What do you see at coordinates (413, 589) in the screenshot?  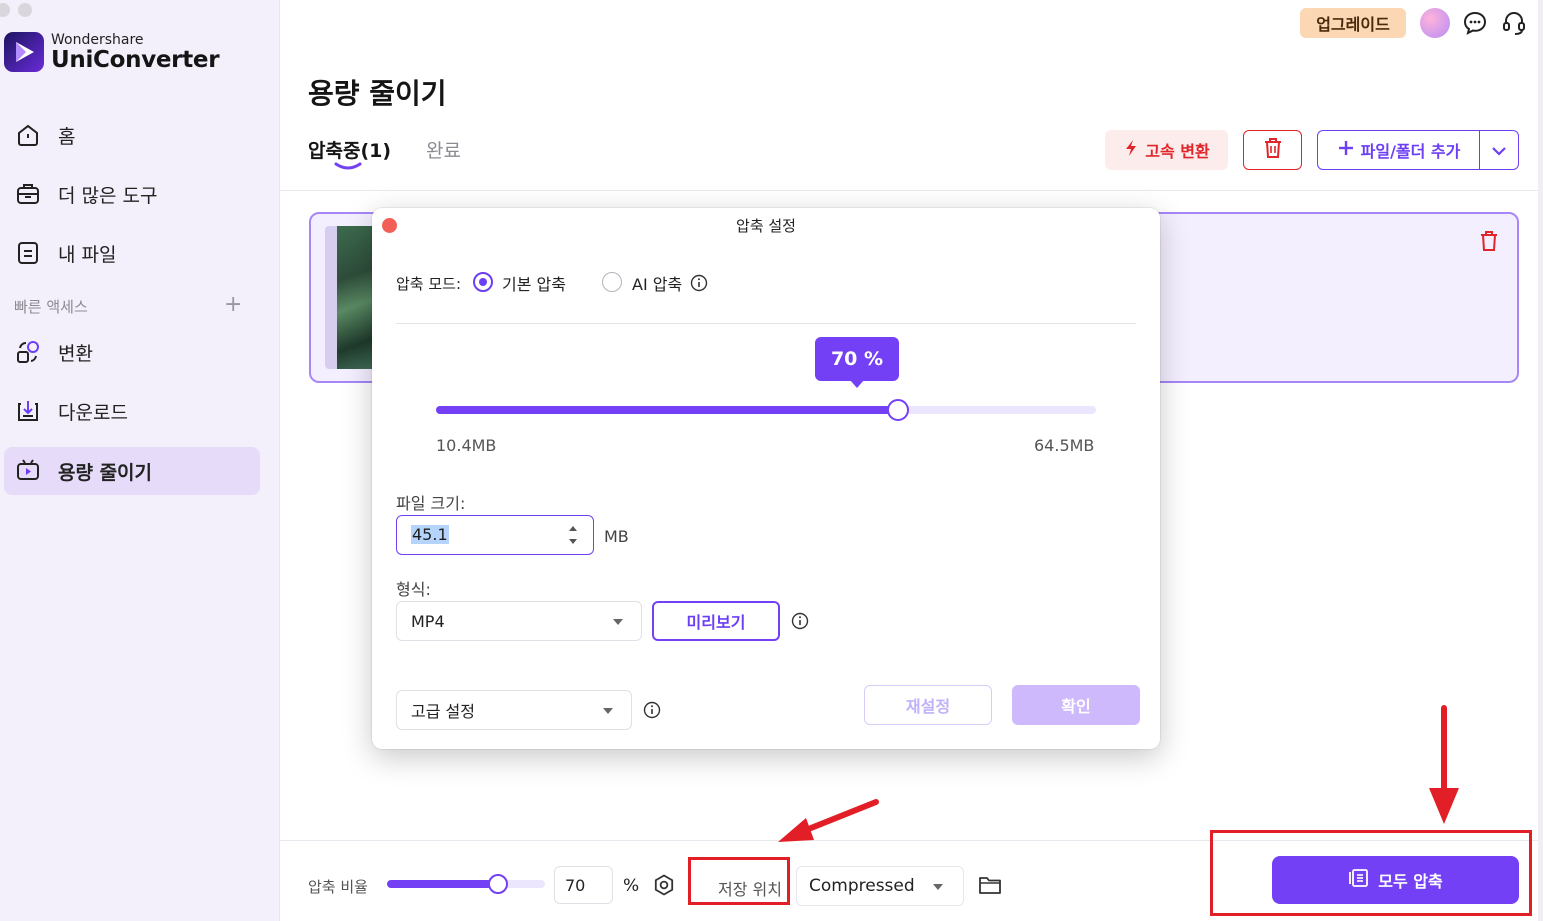 I see `format-label: 형식:` at bounding box center [413, 589].